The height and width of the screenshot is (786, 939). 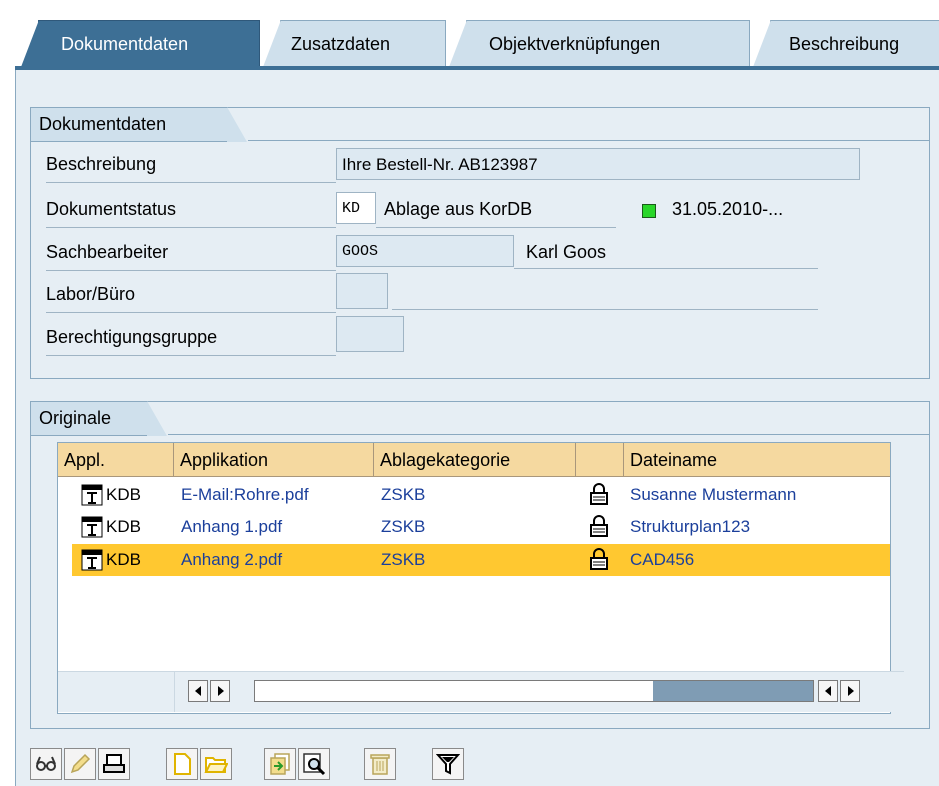 I want to click on scroll-spacer, so click(x=116, y=692).